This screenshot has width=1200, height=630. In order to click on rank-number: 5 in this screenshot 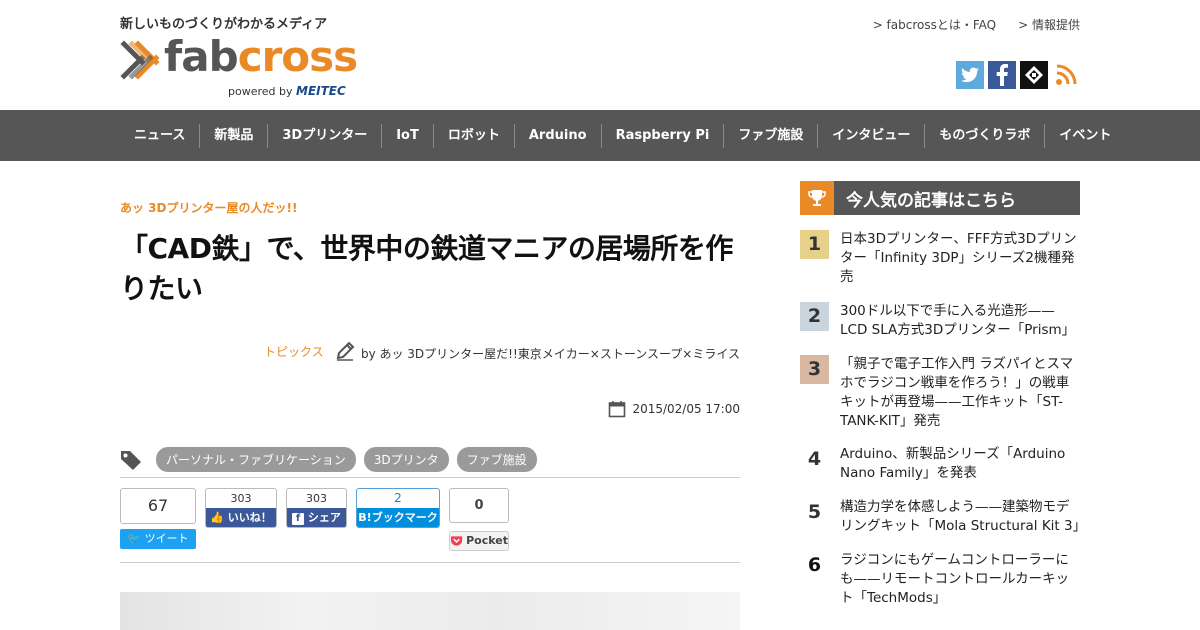, I will do `click(814, 512)`.